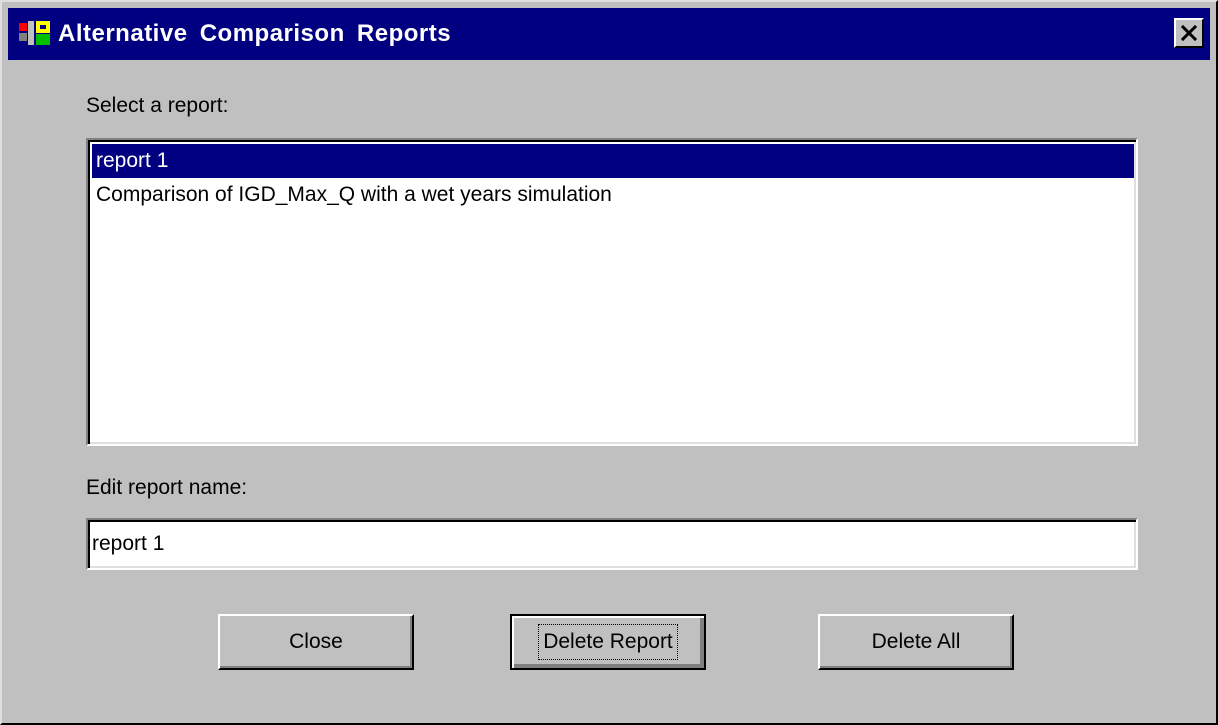  I want to click on edit-report-name-label: Edit report name:, so click(167, 487).